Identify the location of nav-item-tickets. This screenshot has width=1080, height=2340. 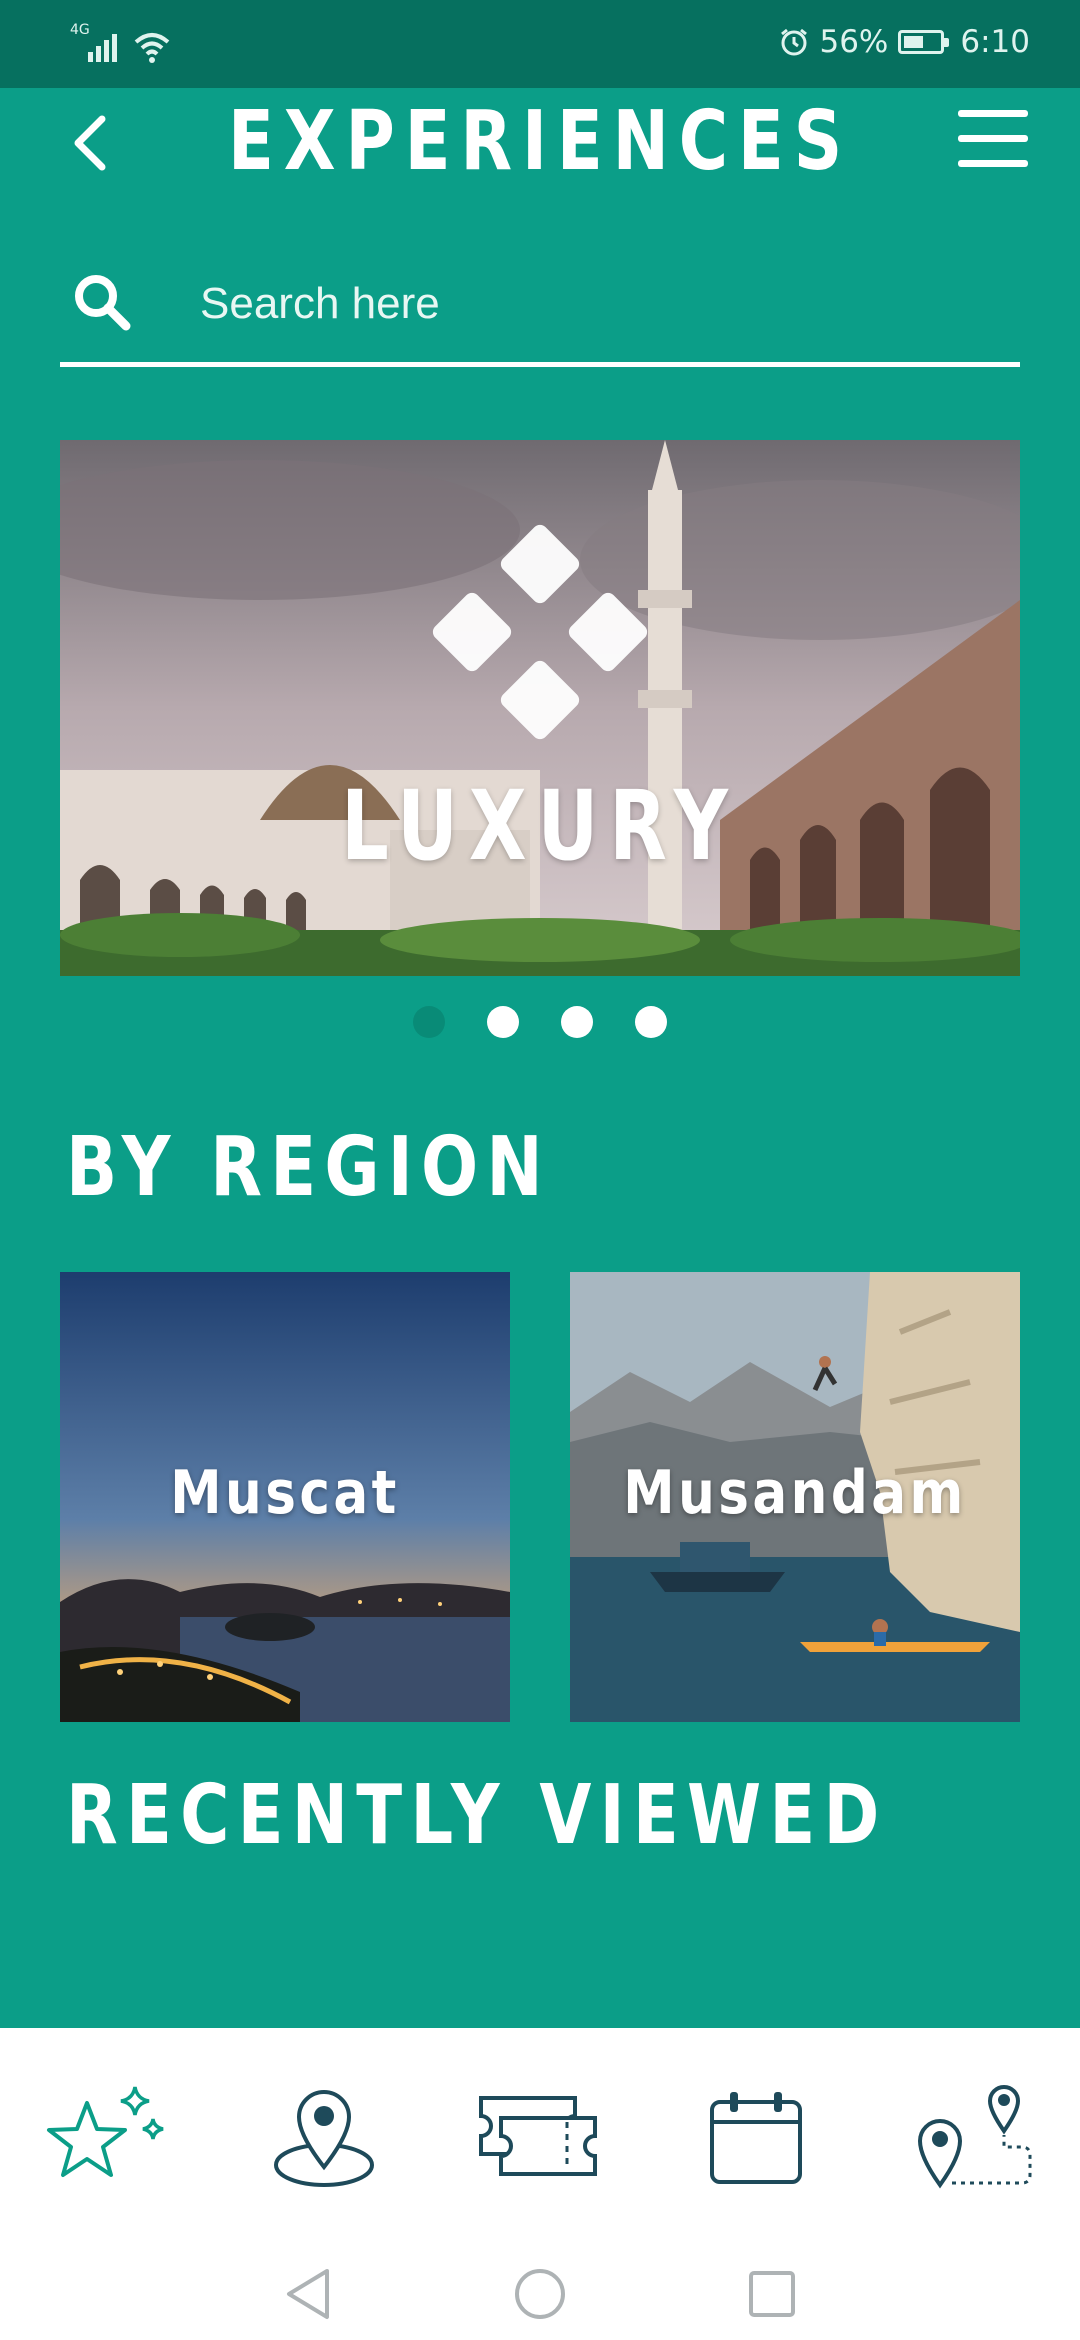
(540, 2138).